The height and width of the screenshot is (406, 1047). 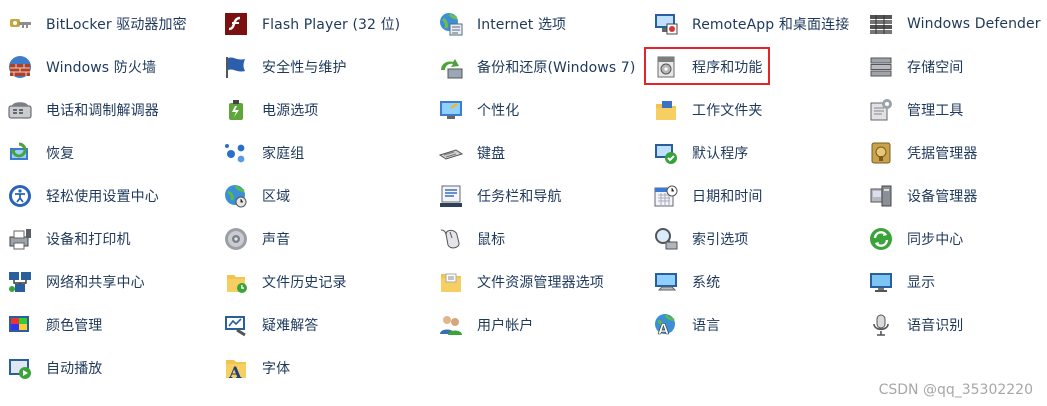 I want to click on control-panel-item-25: 设备管理器, so click(x=954, y=195).